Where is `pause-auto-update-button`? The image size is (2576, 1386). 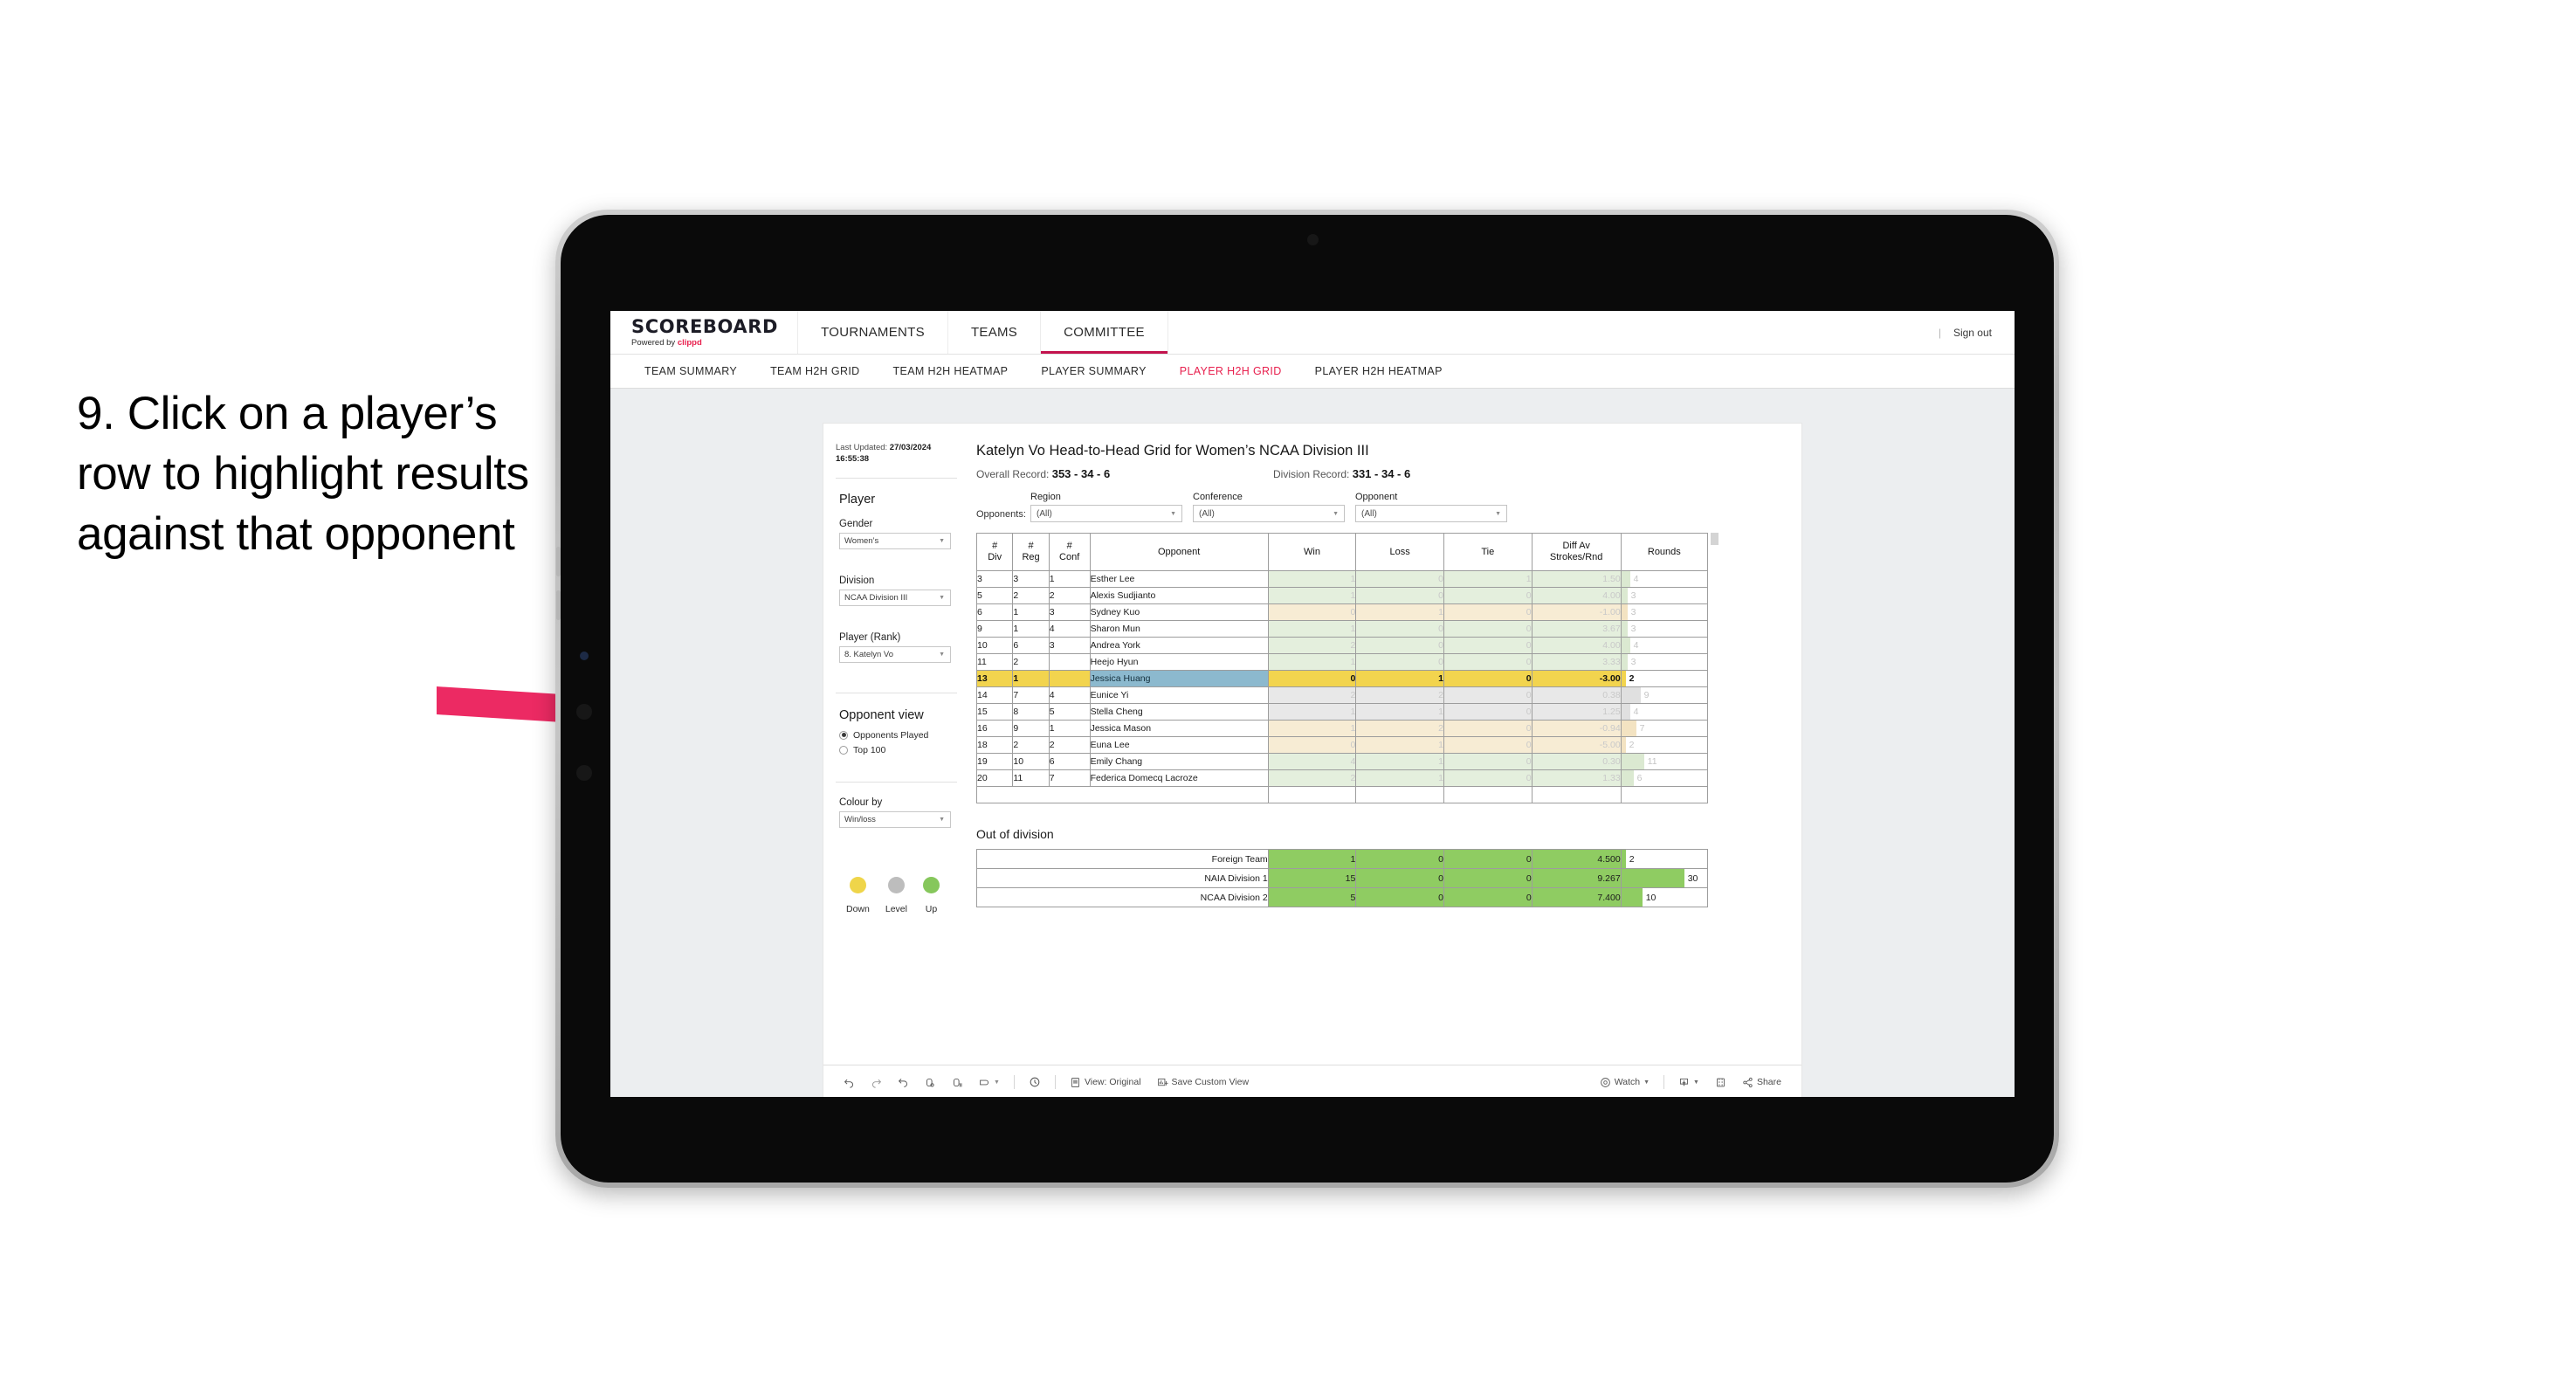
pause-auto-update-button is located at coordinates (957, 1083).